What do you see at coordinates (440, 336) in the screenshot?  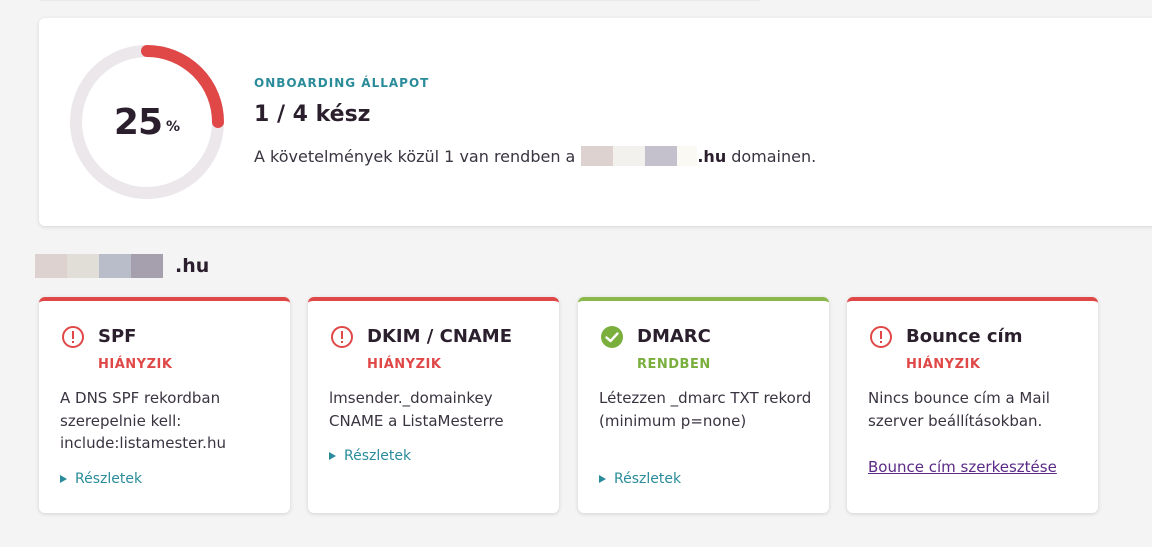 I see `card-title: DKIM / CNAME` at bounding box center [440, 336].